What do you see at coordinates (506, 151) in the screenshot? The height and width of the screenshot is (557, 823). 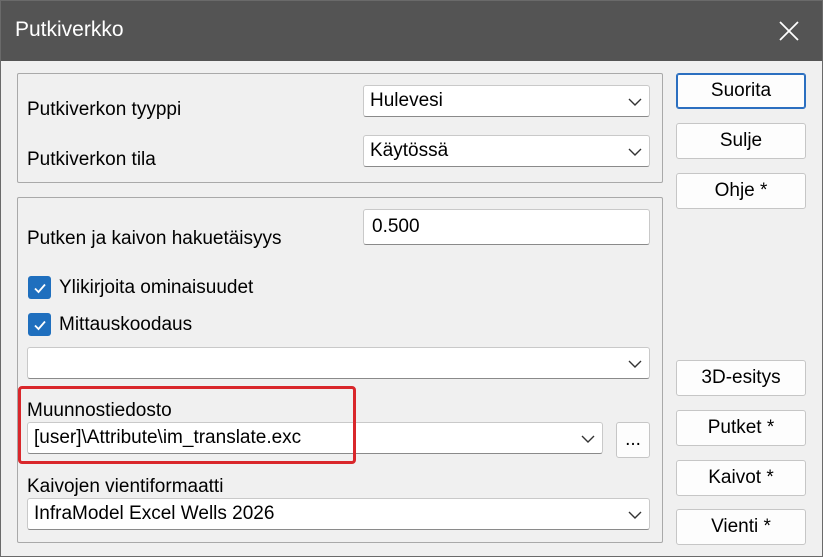 I see `network-state-select: Käytössä` at bounding box center [506, 151].